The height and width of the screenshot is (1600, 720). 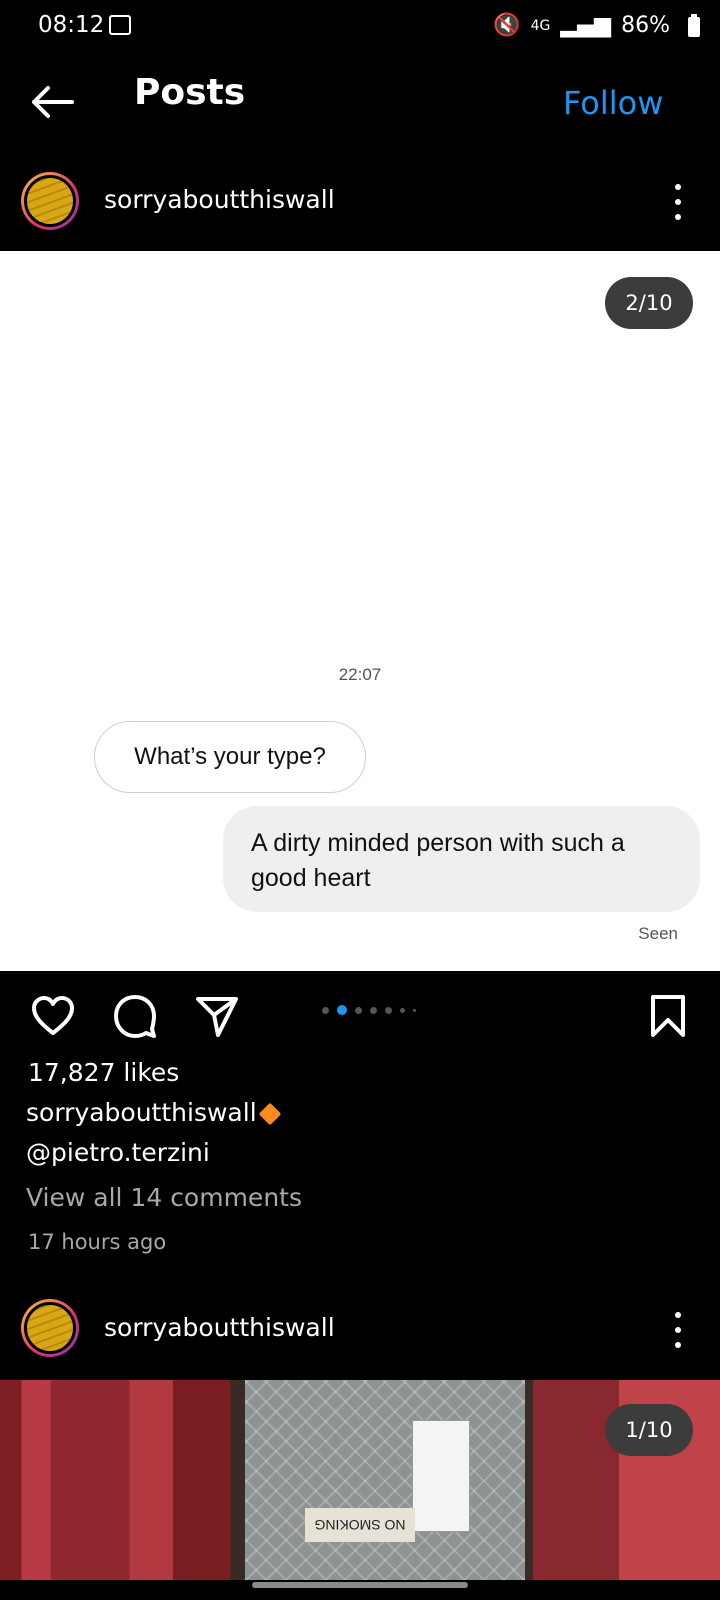 What do you see at coordinates (120, 25) in the screenshot?
I see `gallery-notification-icon` at bounding box center [120, 25].